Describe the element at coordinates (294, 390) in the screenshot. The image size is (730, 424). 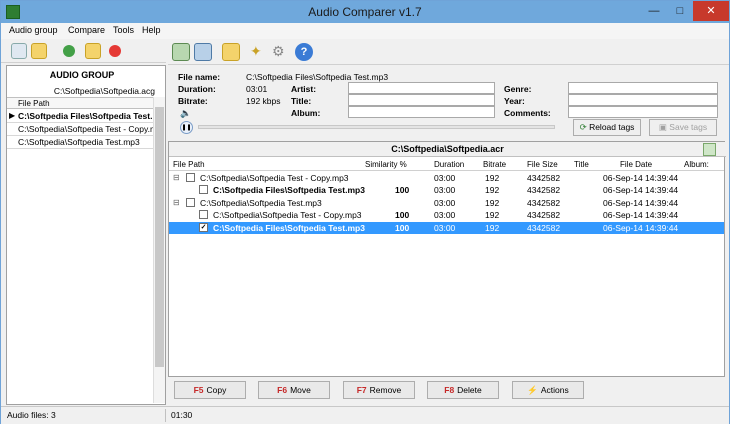
I see `move-button: F6 Move` at that location.